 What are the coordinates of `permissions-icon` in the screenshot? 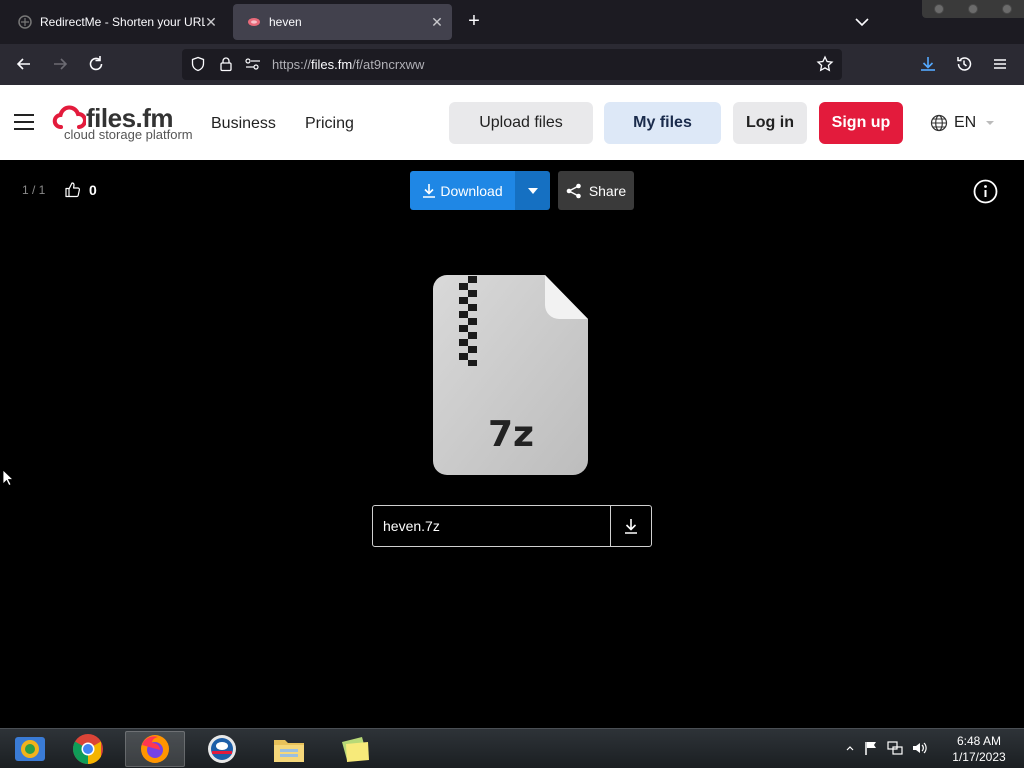 It's located at (253, 64).